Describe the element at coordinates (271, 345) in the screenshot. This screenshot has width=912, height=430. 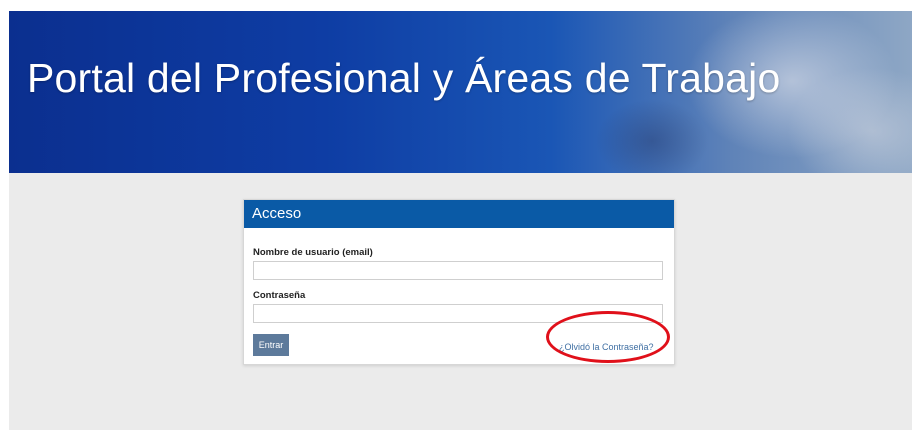
I see `login-button: Entrar` at that location.